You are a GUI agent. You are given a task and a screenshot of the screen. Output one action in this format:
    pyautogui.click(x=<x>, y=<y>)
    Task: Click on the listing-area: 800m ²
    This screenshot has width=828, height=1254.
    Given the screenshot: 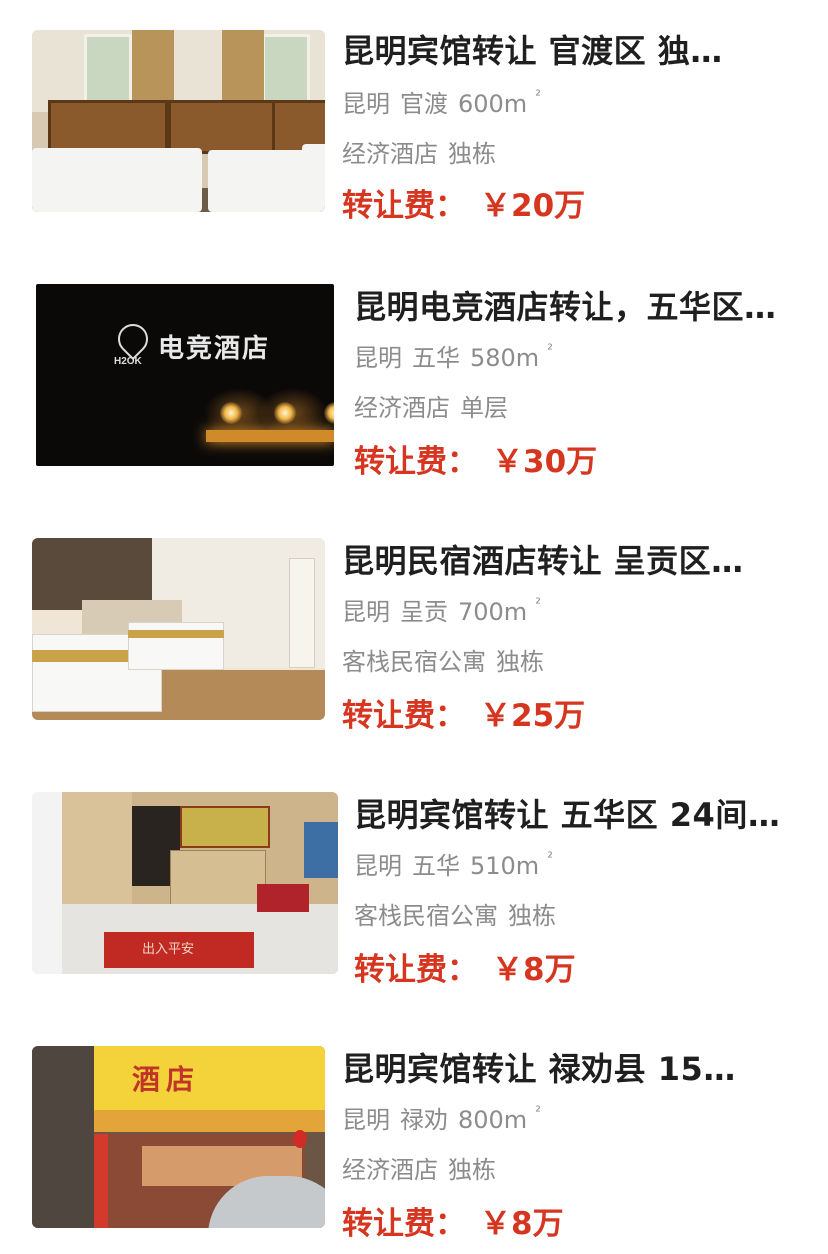 What is the action you would take?
    pyautogui.click(x=499, y=1119)
    